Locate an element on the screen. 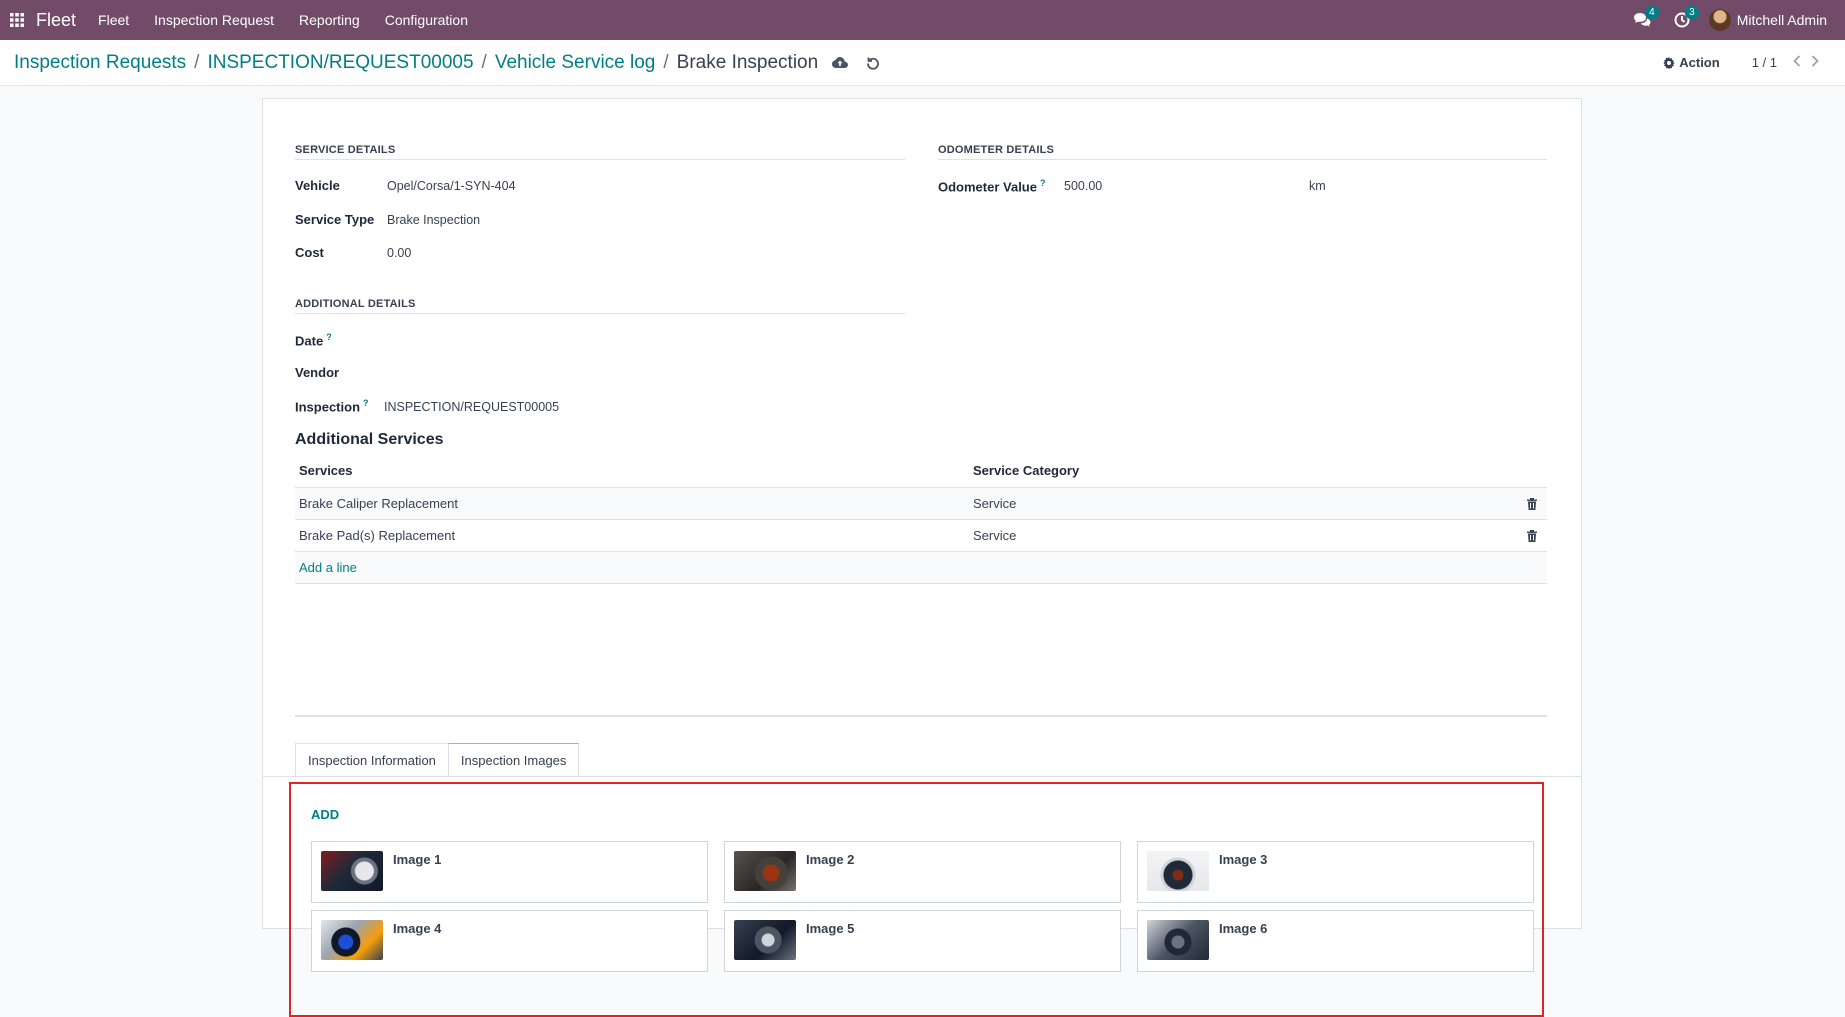 The width and height of the screenshot is (1845, 1017). date-label: Date? is located at coordinates (313, 340).